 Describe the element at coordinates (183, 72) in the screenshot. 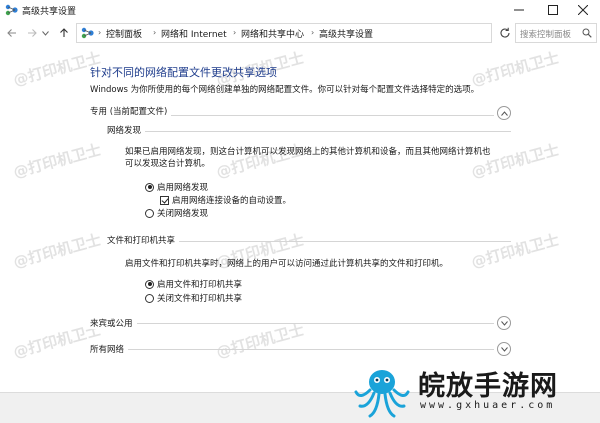

I see `page-title: 针对不同的网络配置文件更改共享选项` at that location.